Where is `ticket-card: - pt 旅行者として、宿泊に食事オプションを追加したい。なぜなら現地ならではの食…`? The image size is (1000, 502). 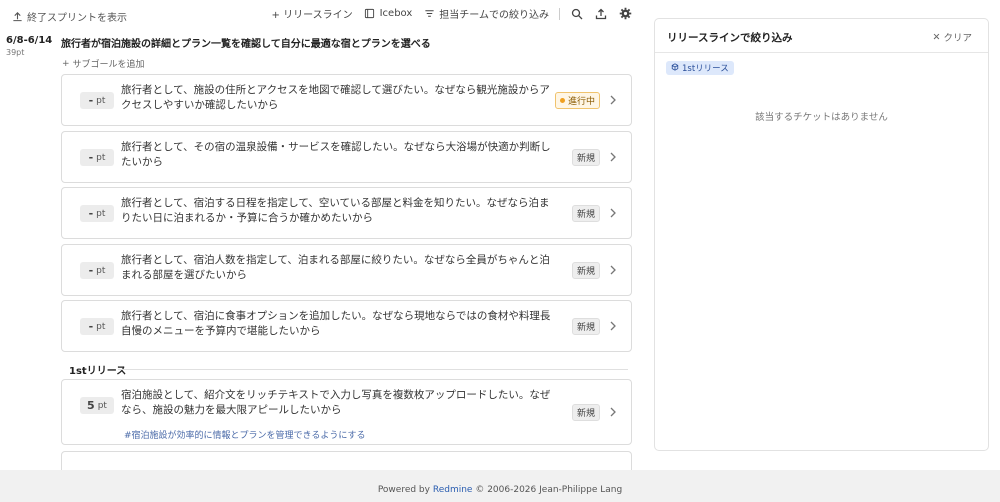
ticket-card: - pt 旅行者として、宿泊に食事オプションを追加したい。なぜなら現地ならではの食… is located at coordinates (346, 326).